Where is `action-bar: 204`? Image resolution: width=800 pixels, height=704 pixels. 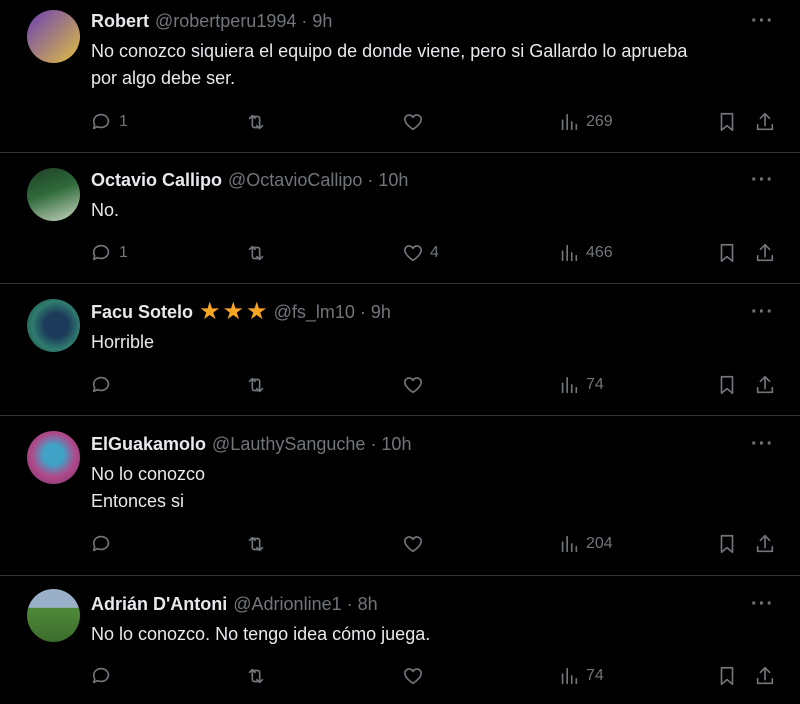
action-bar: 204 is located at coordinates (400, 544).